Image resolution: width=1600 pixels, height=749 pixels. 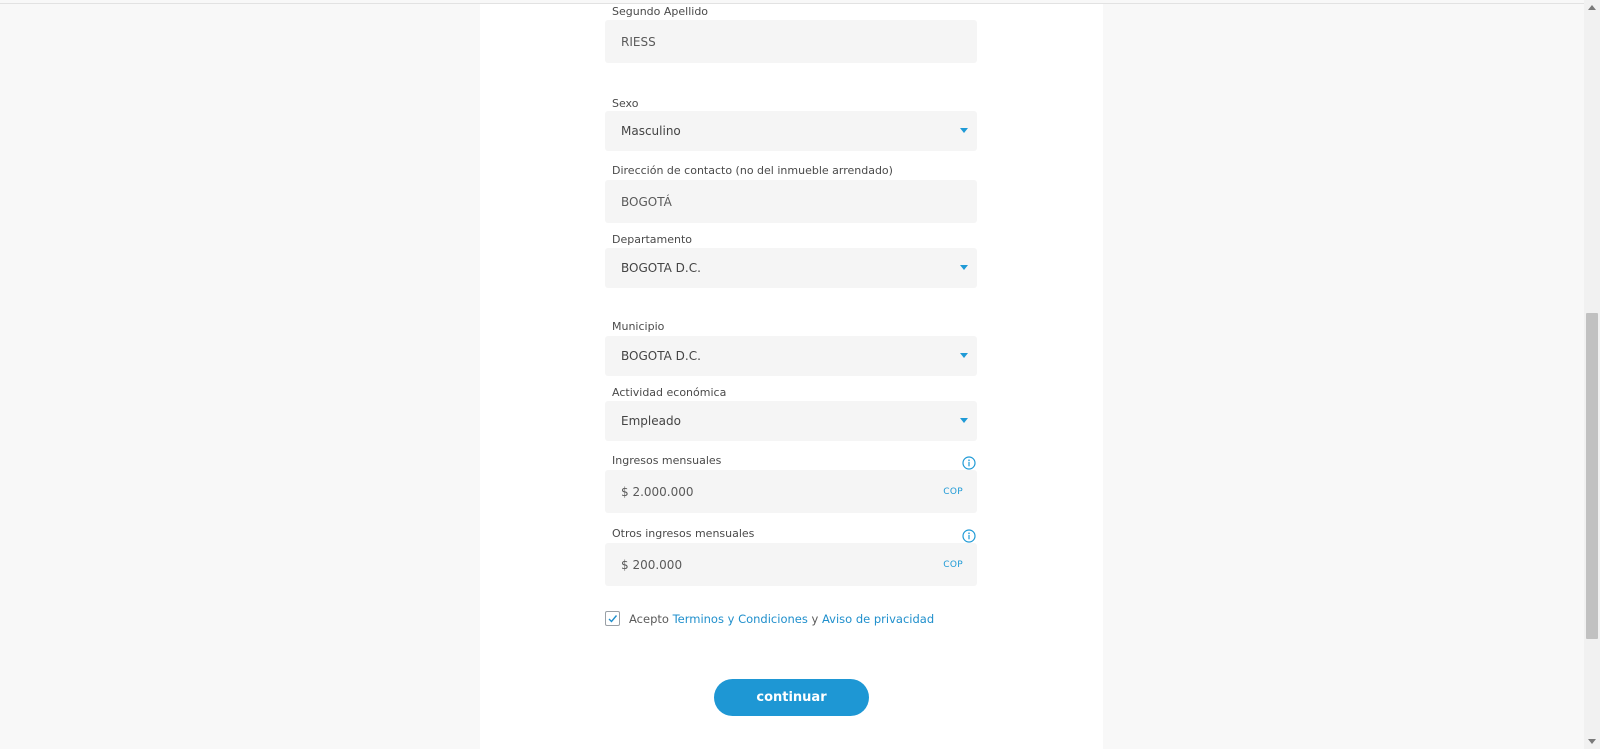 I want to click on segundo-apellido-field: RIESS, so click(x=791, y=41).